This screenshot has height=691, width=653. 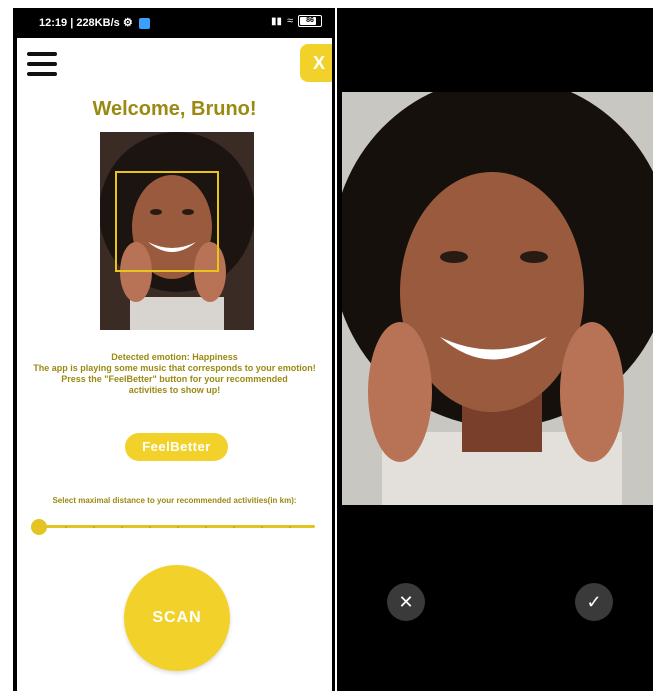 What do you see at coordinates (289, 21) in the screenshot?
I see `wifi-icon: ≈` at bounding box center [289, 21].